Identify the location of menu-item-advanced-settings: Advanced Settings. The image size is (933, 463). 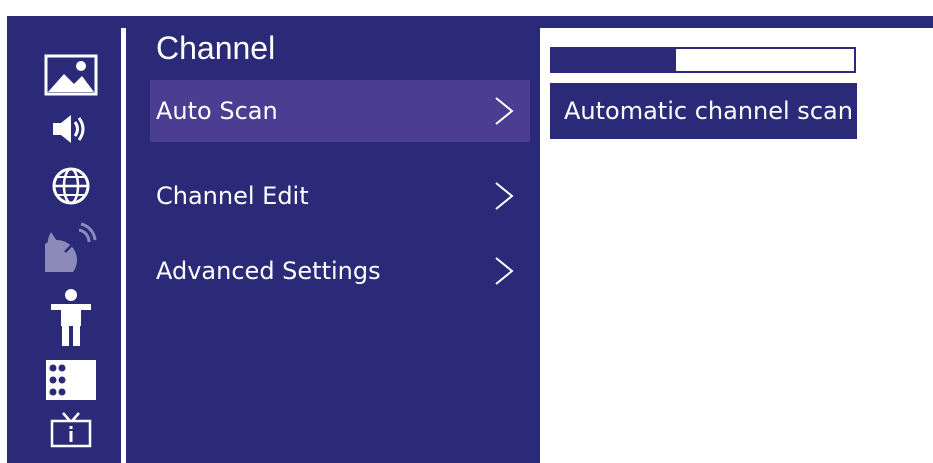
(340, 271).